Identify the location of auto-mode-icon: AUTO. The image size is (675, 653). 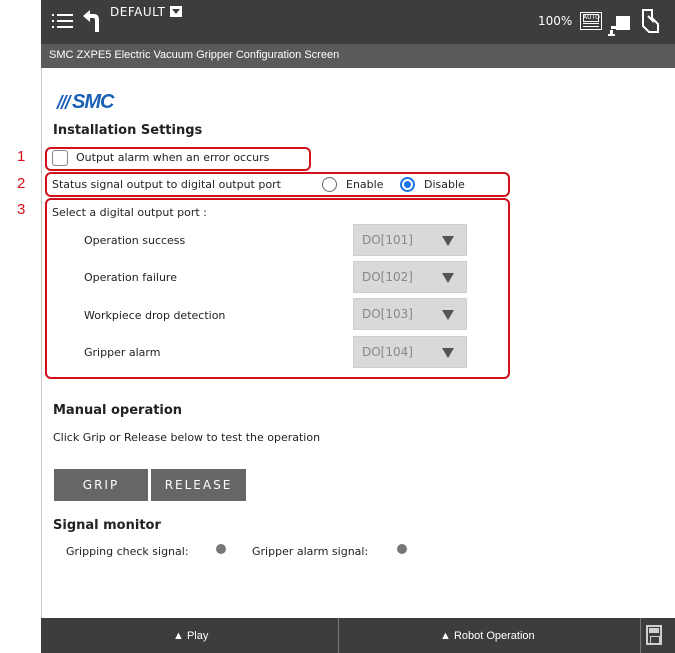
(591, 21).